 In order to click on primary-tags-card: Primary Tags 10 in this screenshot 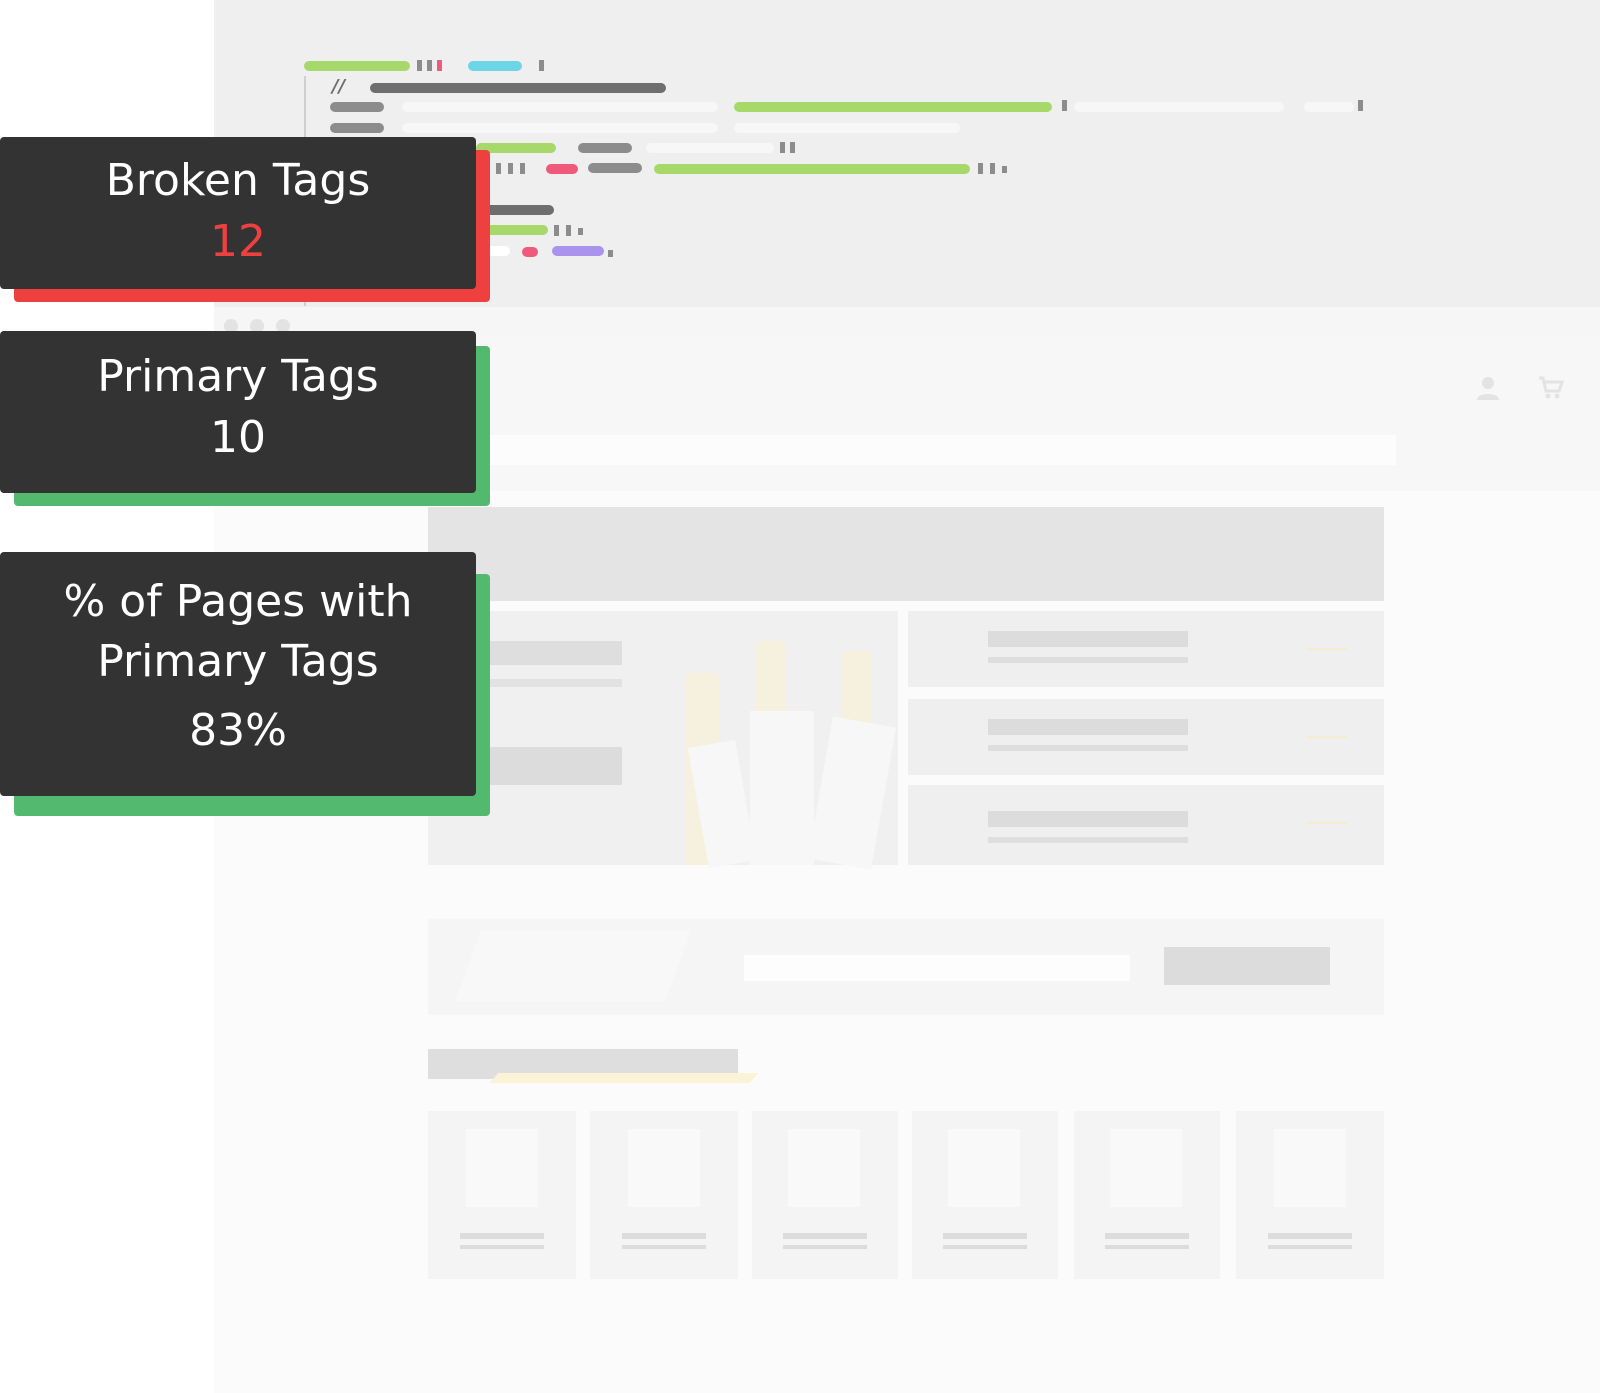, I will do `click(238, 412)`.